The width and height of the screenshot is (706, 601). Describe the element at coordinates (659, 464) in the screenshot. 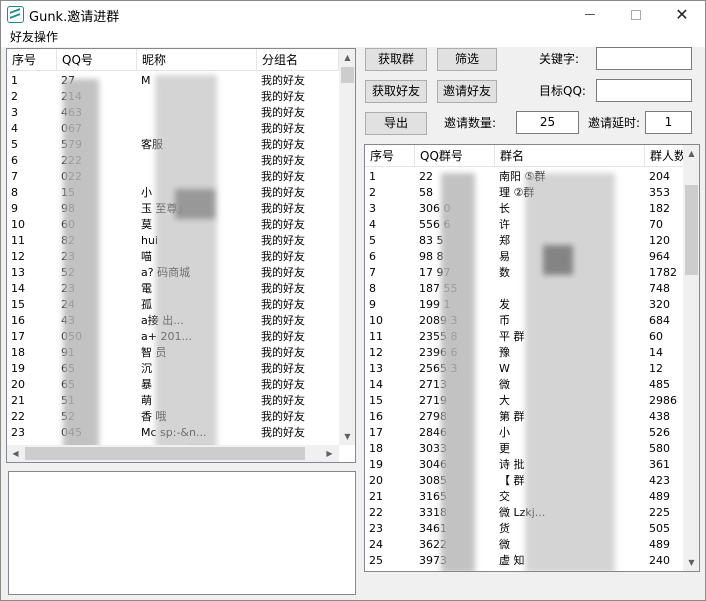

I see `groups-cell-members: 361` at that location.